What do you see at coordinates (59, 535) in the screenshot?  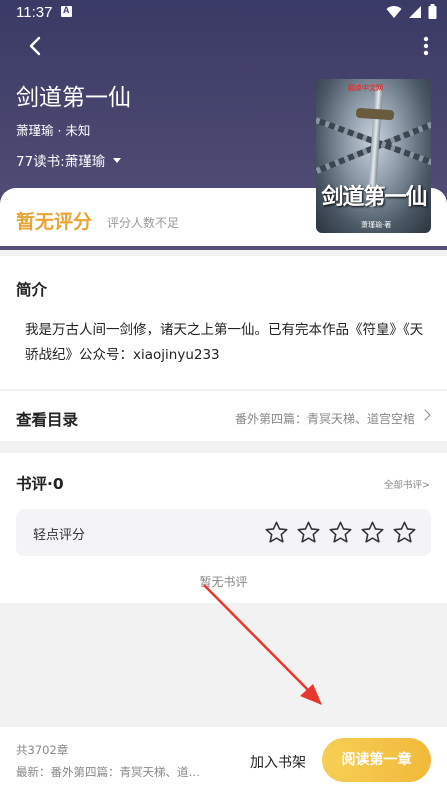 I see `rate-label: 轻点评分` at bounding box center [59, 535].